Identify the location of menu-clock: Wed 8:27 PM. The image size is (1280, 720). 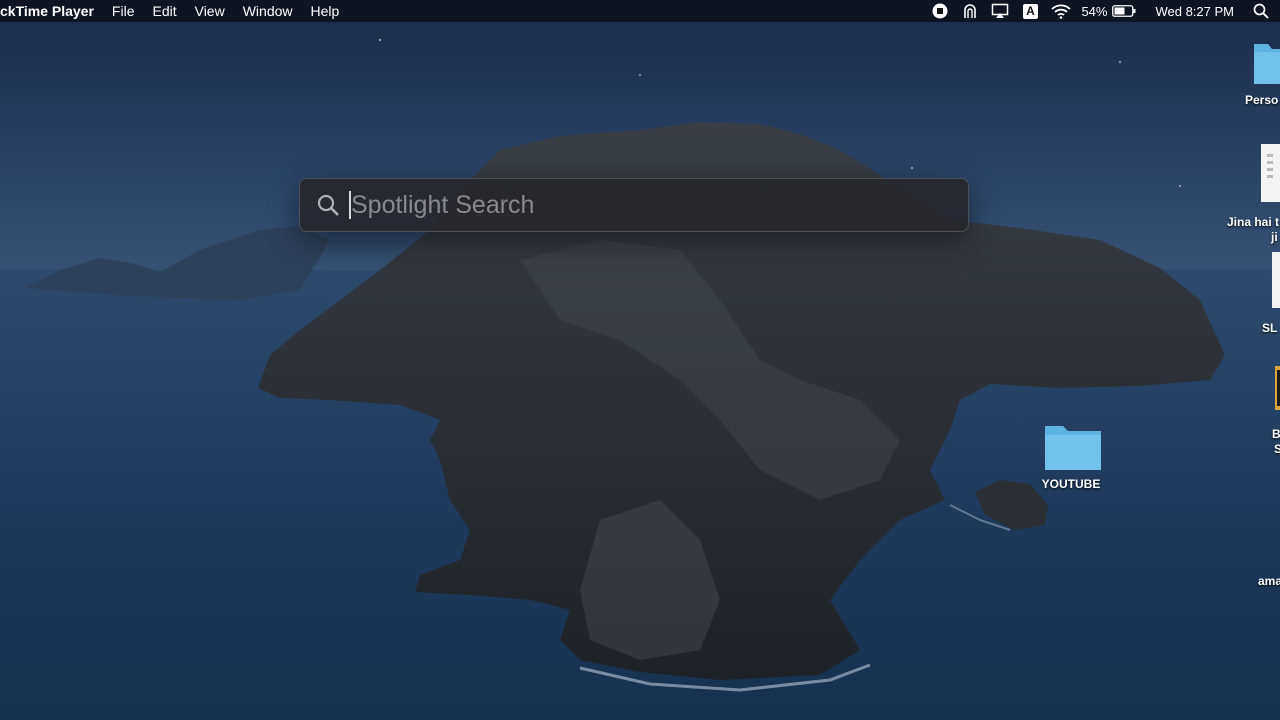
(1194, 11).